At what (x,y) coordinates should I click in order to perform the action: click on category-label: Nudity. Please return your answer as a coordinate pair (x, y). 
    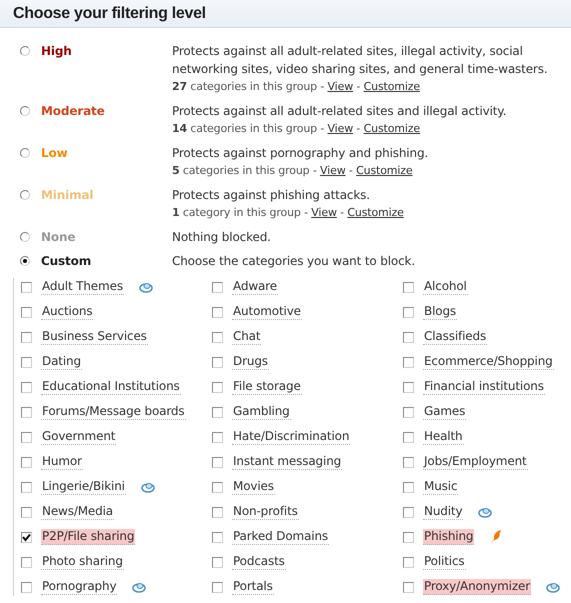
    Looking at the image, I should click on (443, 512).